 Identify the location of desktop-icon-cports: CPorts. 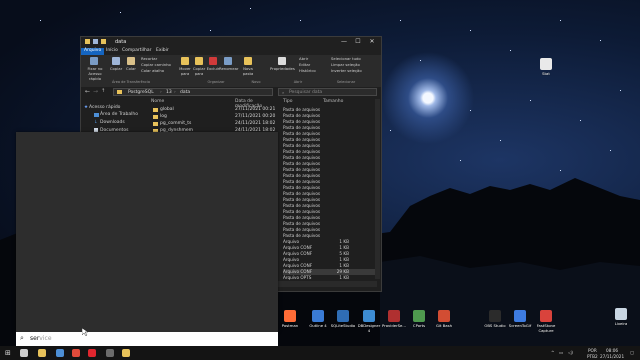
(419, 319).